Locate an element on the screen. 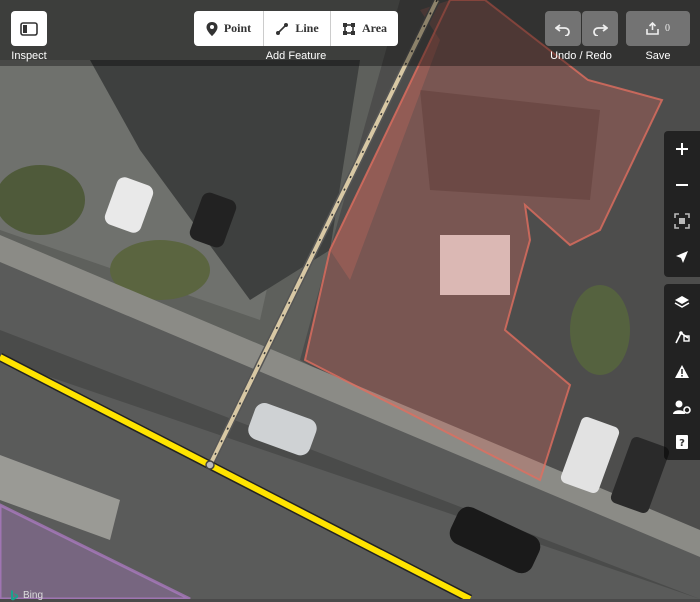 The height and width of the screenshot is (602, 700). add-feature-label: Add Feature is located at coordinates (296, 56).